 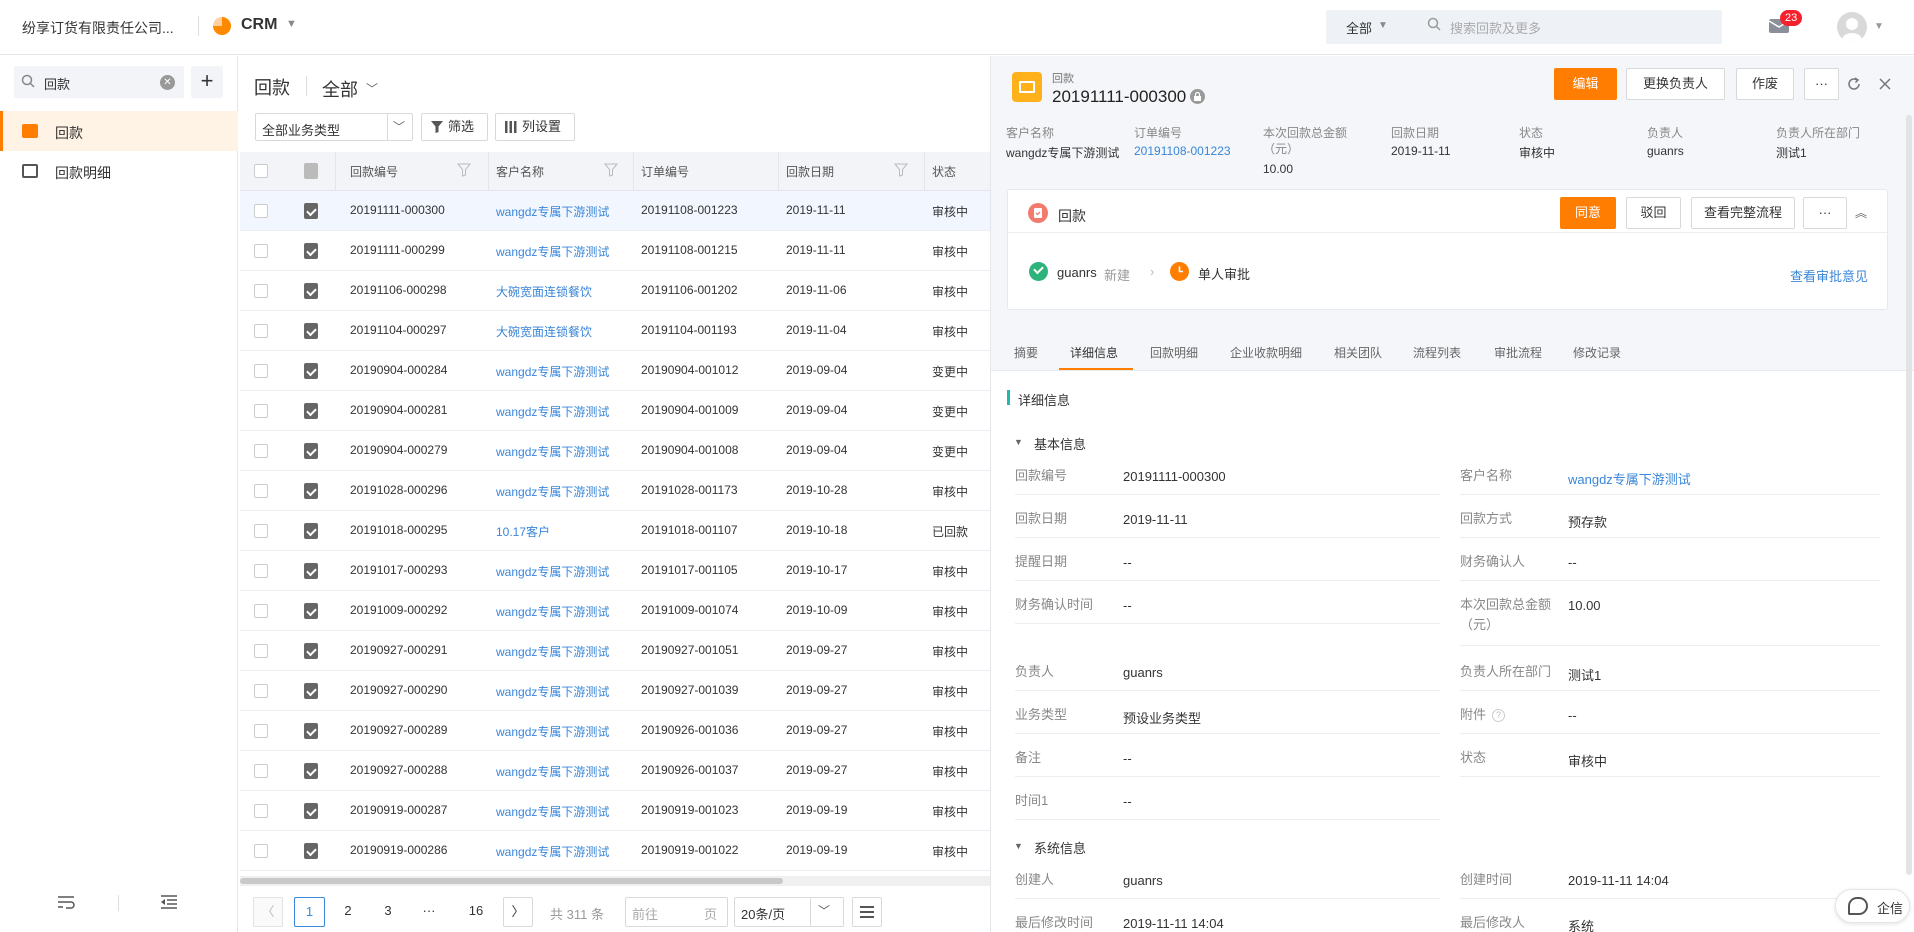 I want to click on column-header-order: 订单编号, so click(x=665, y=171).